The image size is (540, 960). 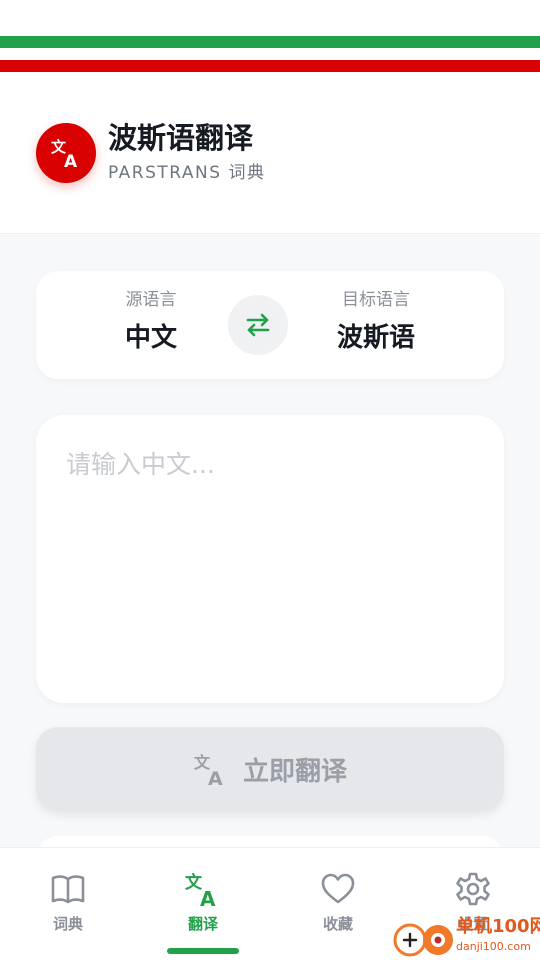 I want to click on app-subtitle: PARSTRANS 词典, so click(x=187, y=173).